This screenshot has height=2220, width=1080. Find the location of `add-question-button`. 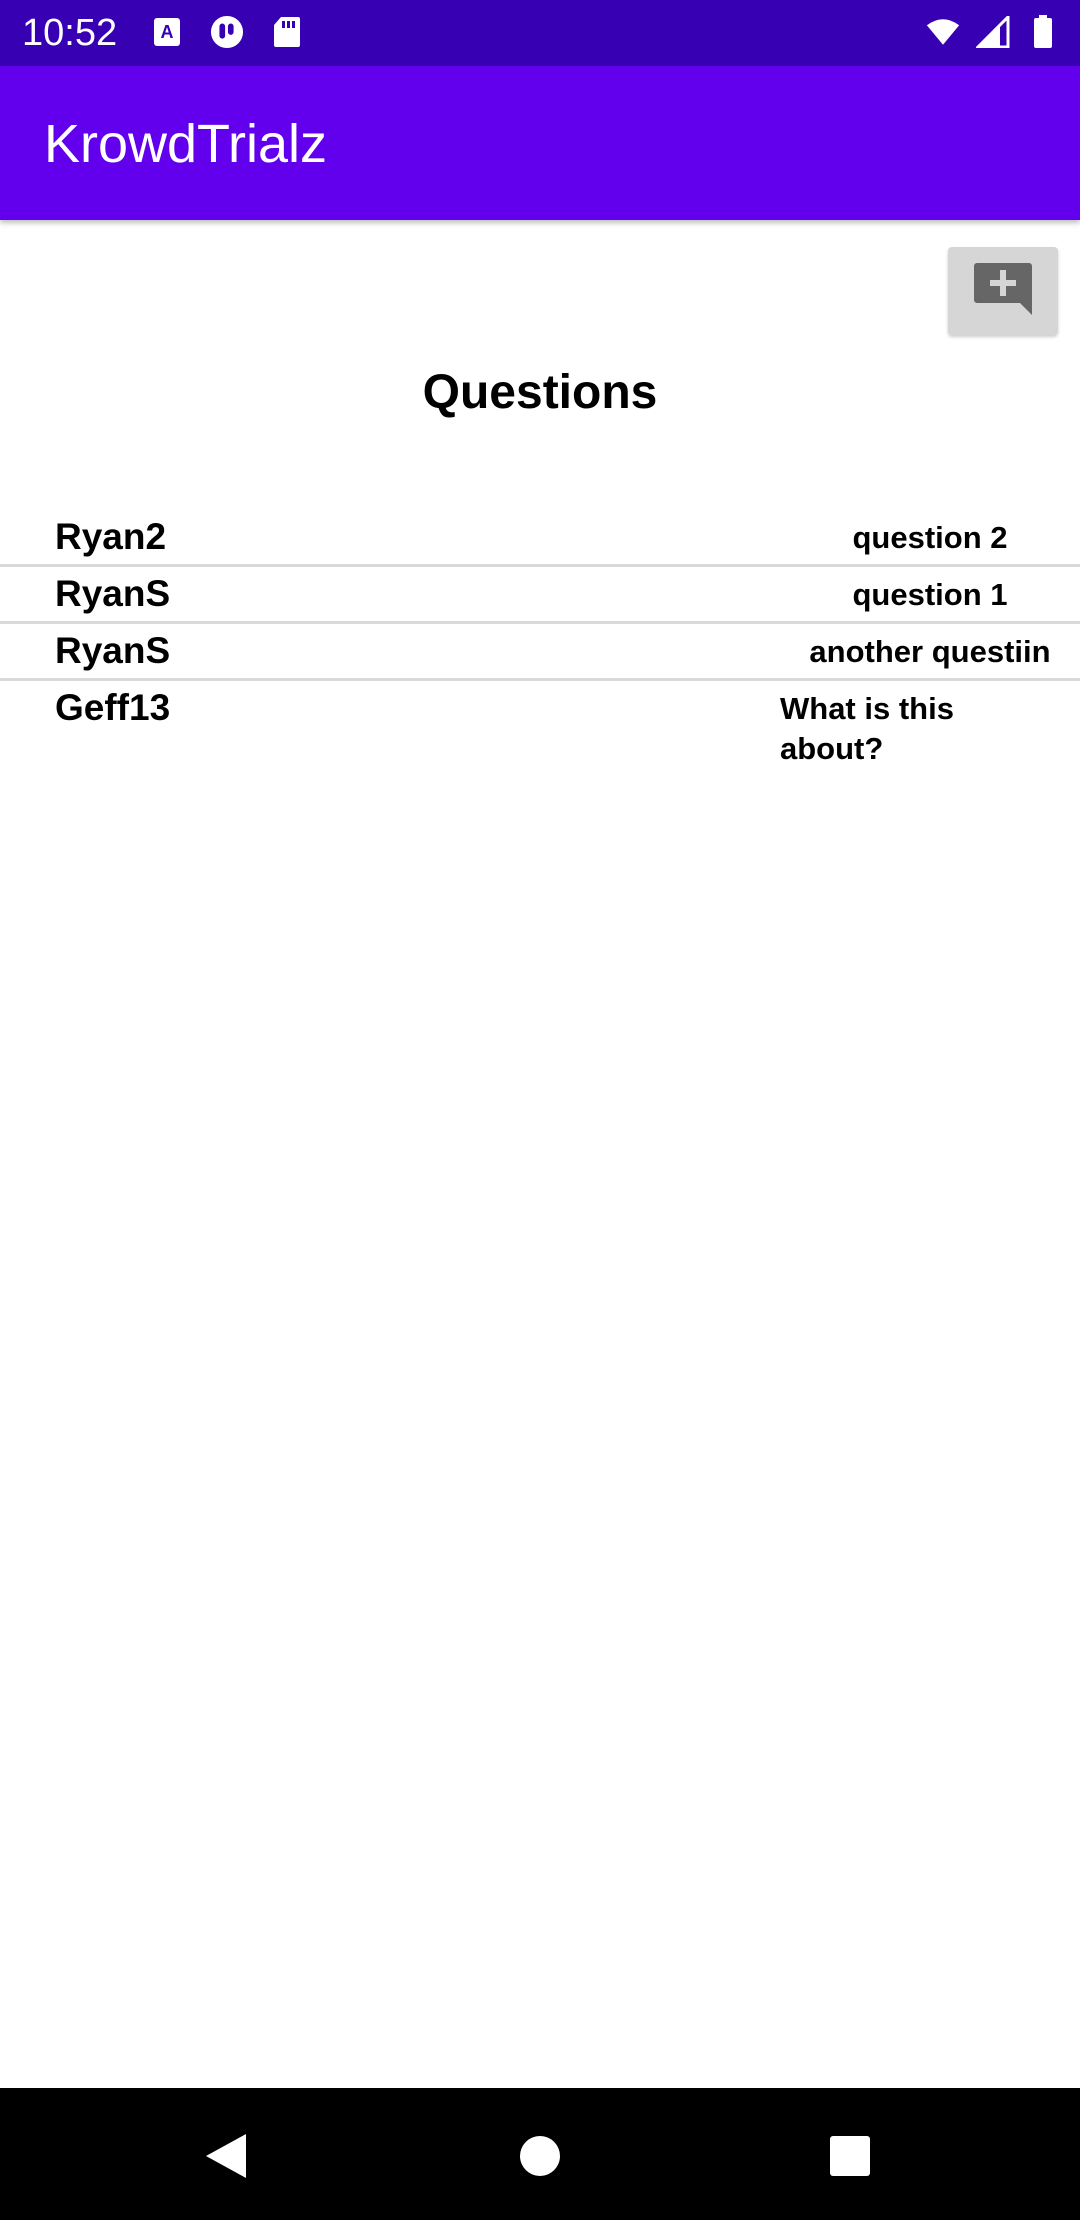

add-question-button is located at coordinates (1003, 291).